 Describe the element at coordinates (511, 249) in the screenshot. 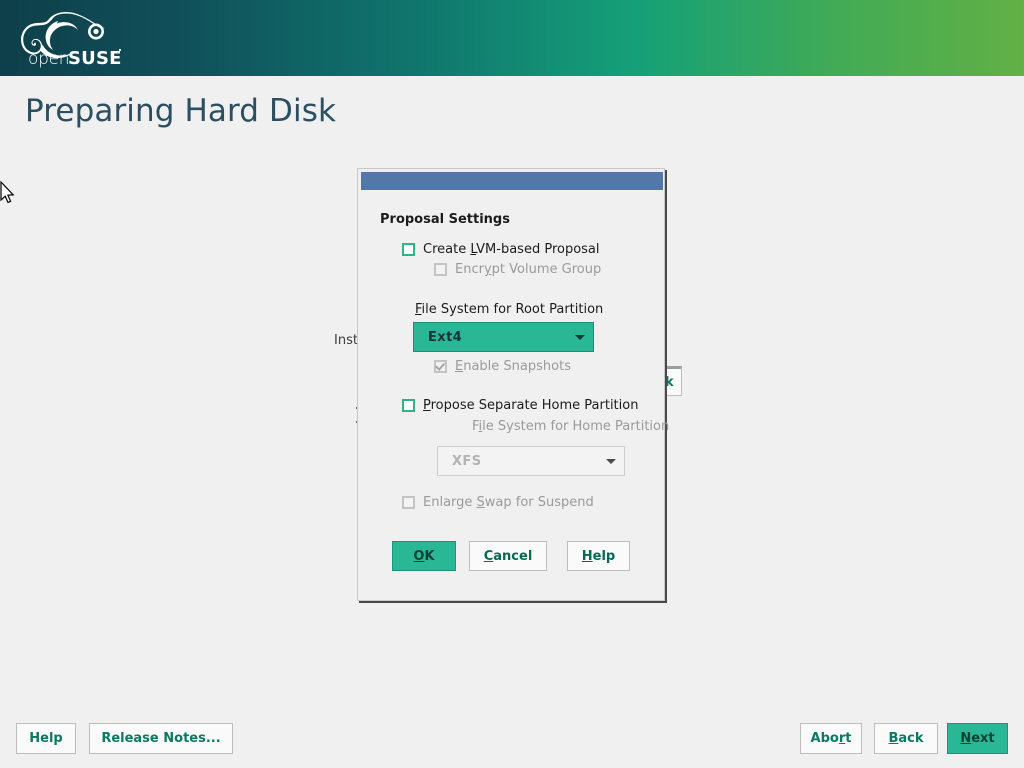

I see `checkbox-label-create-lvm: Create LVM-based Proposal` at that location.